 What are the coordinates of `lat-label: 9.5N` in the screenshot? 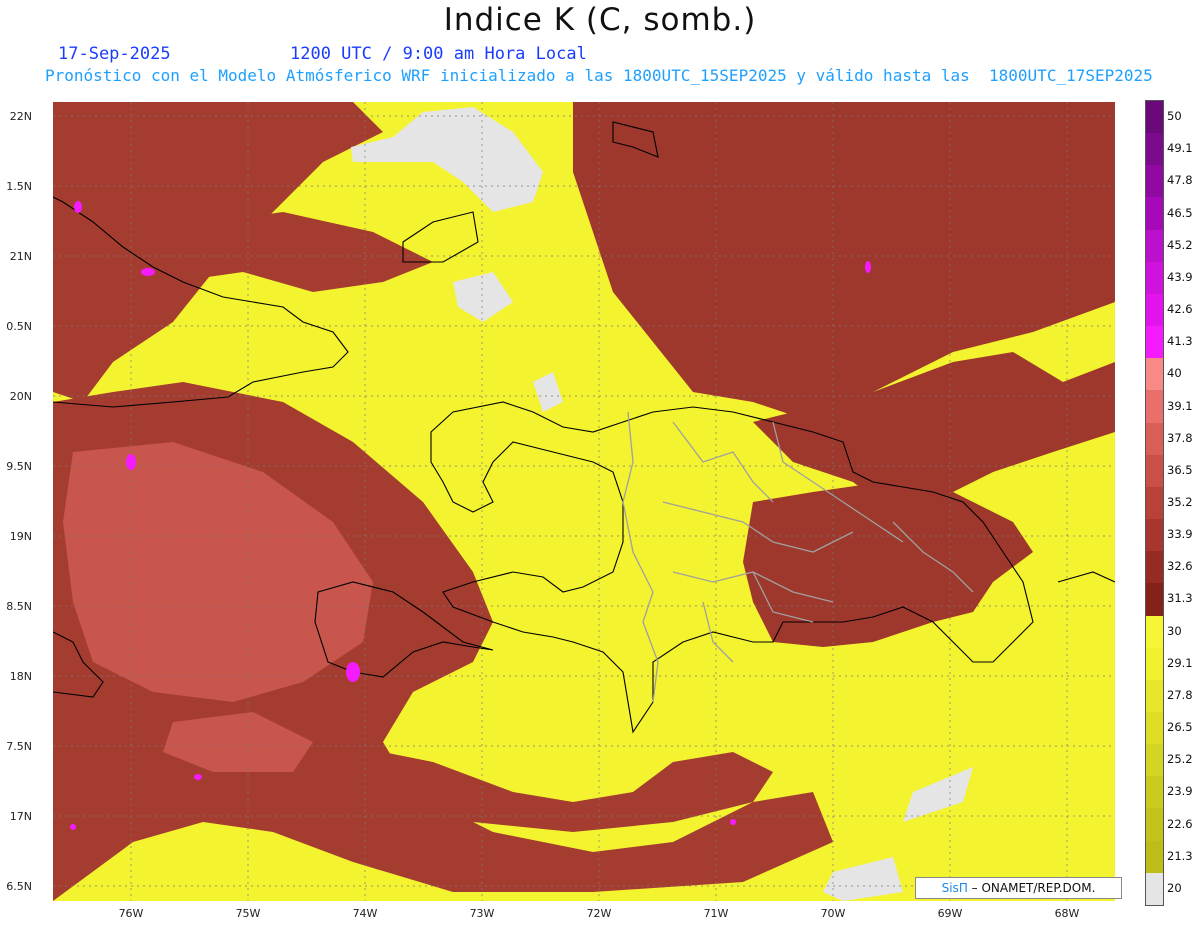 It's located at (19, 466).